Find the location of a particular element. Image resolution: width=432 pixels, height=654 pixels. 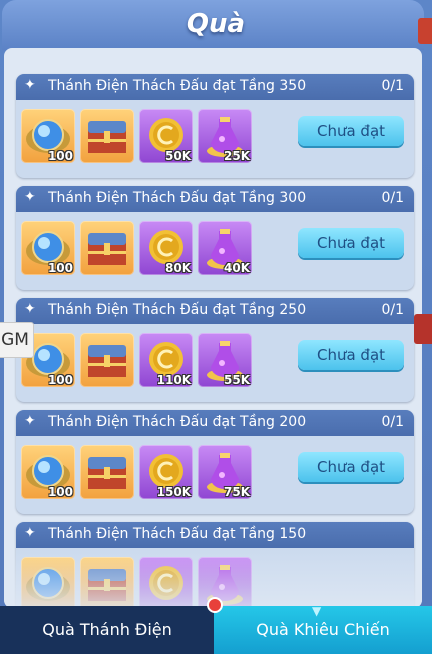

gm-button: GM is located at coordinates (17, 340).